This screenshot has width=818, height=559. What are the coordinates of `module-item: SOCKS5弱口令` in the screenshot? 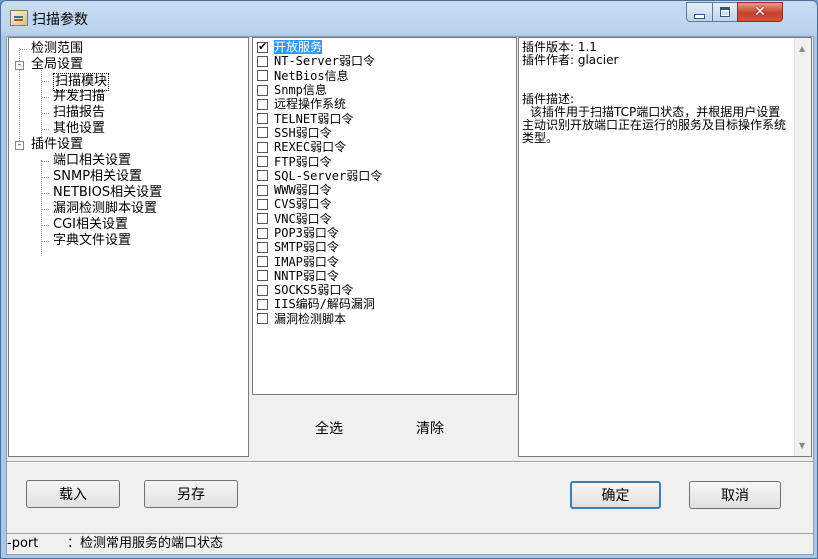 It's located at (319, 290).